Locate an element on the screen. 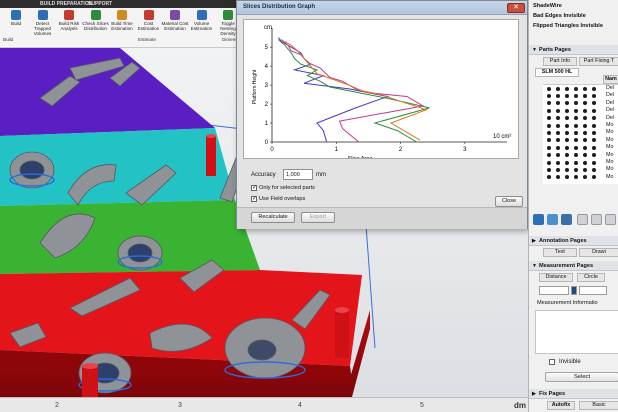 The image size is (618, 412). column-header-name: Nam is located at coordinates (610, 79).